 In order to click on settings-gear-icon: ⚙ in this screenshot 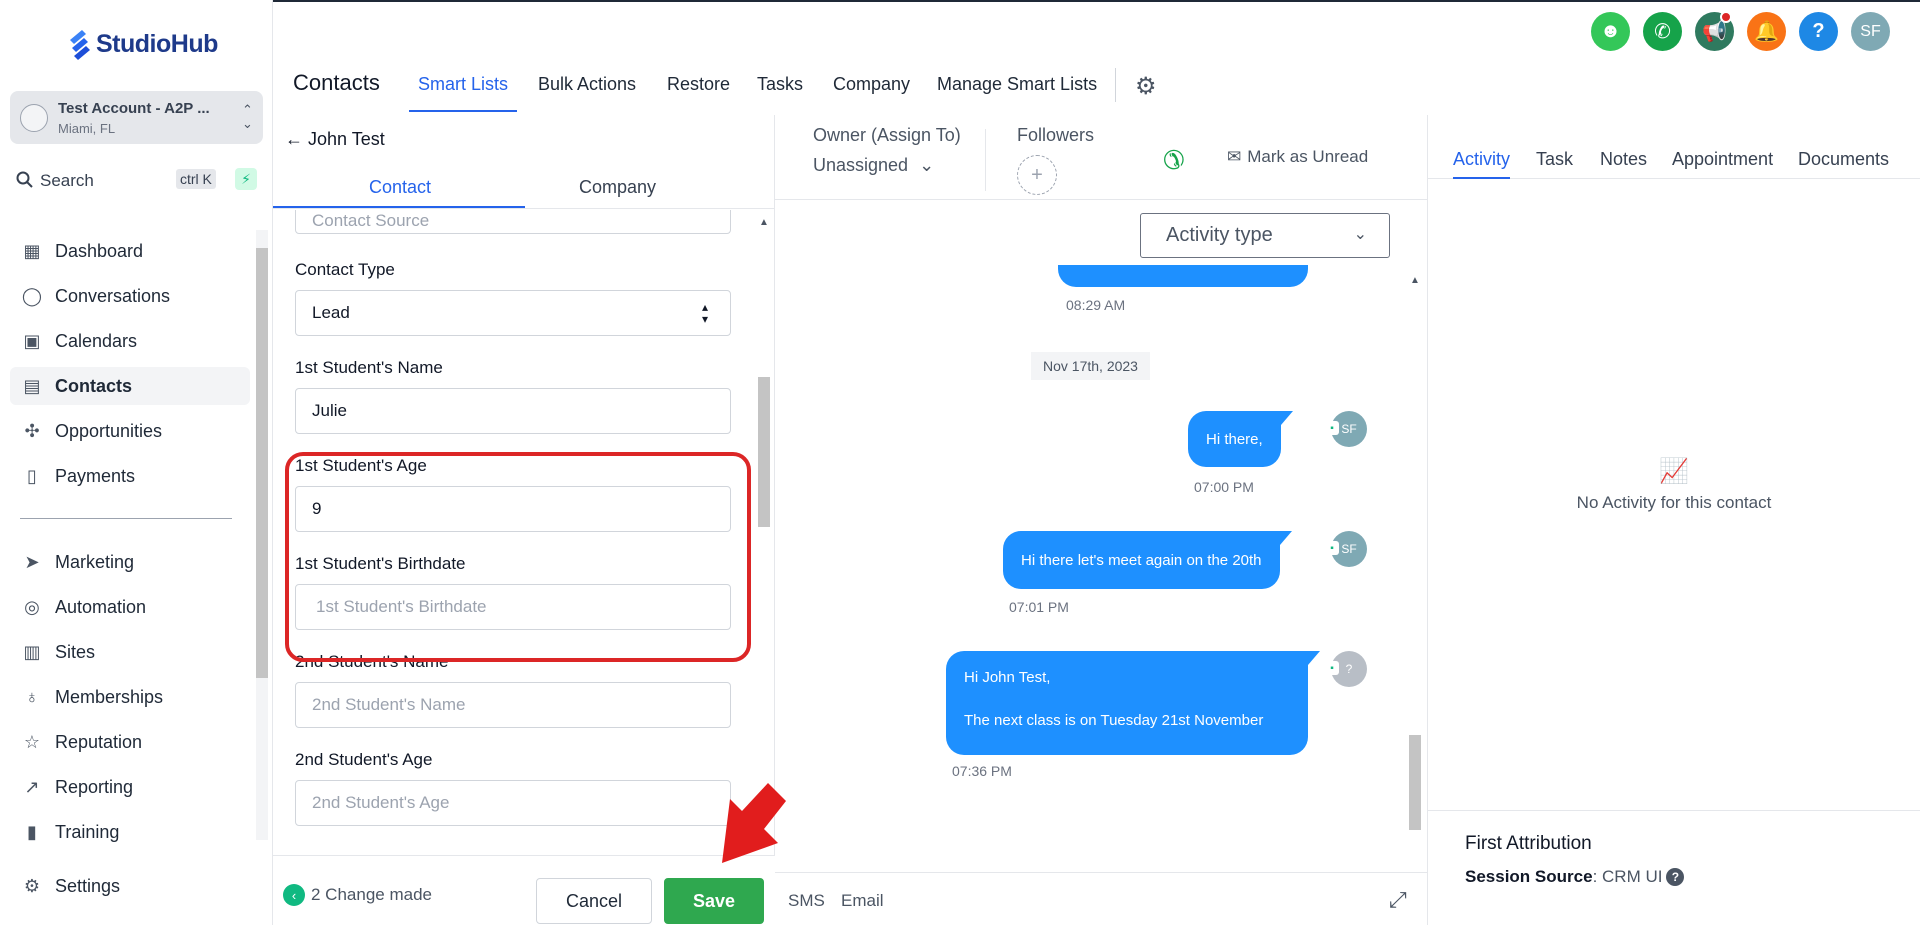, I will do `click(1146, 86)`.